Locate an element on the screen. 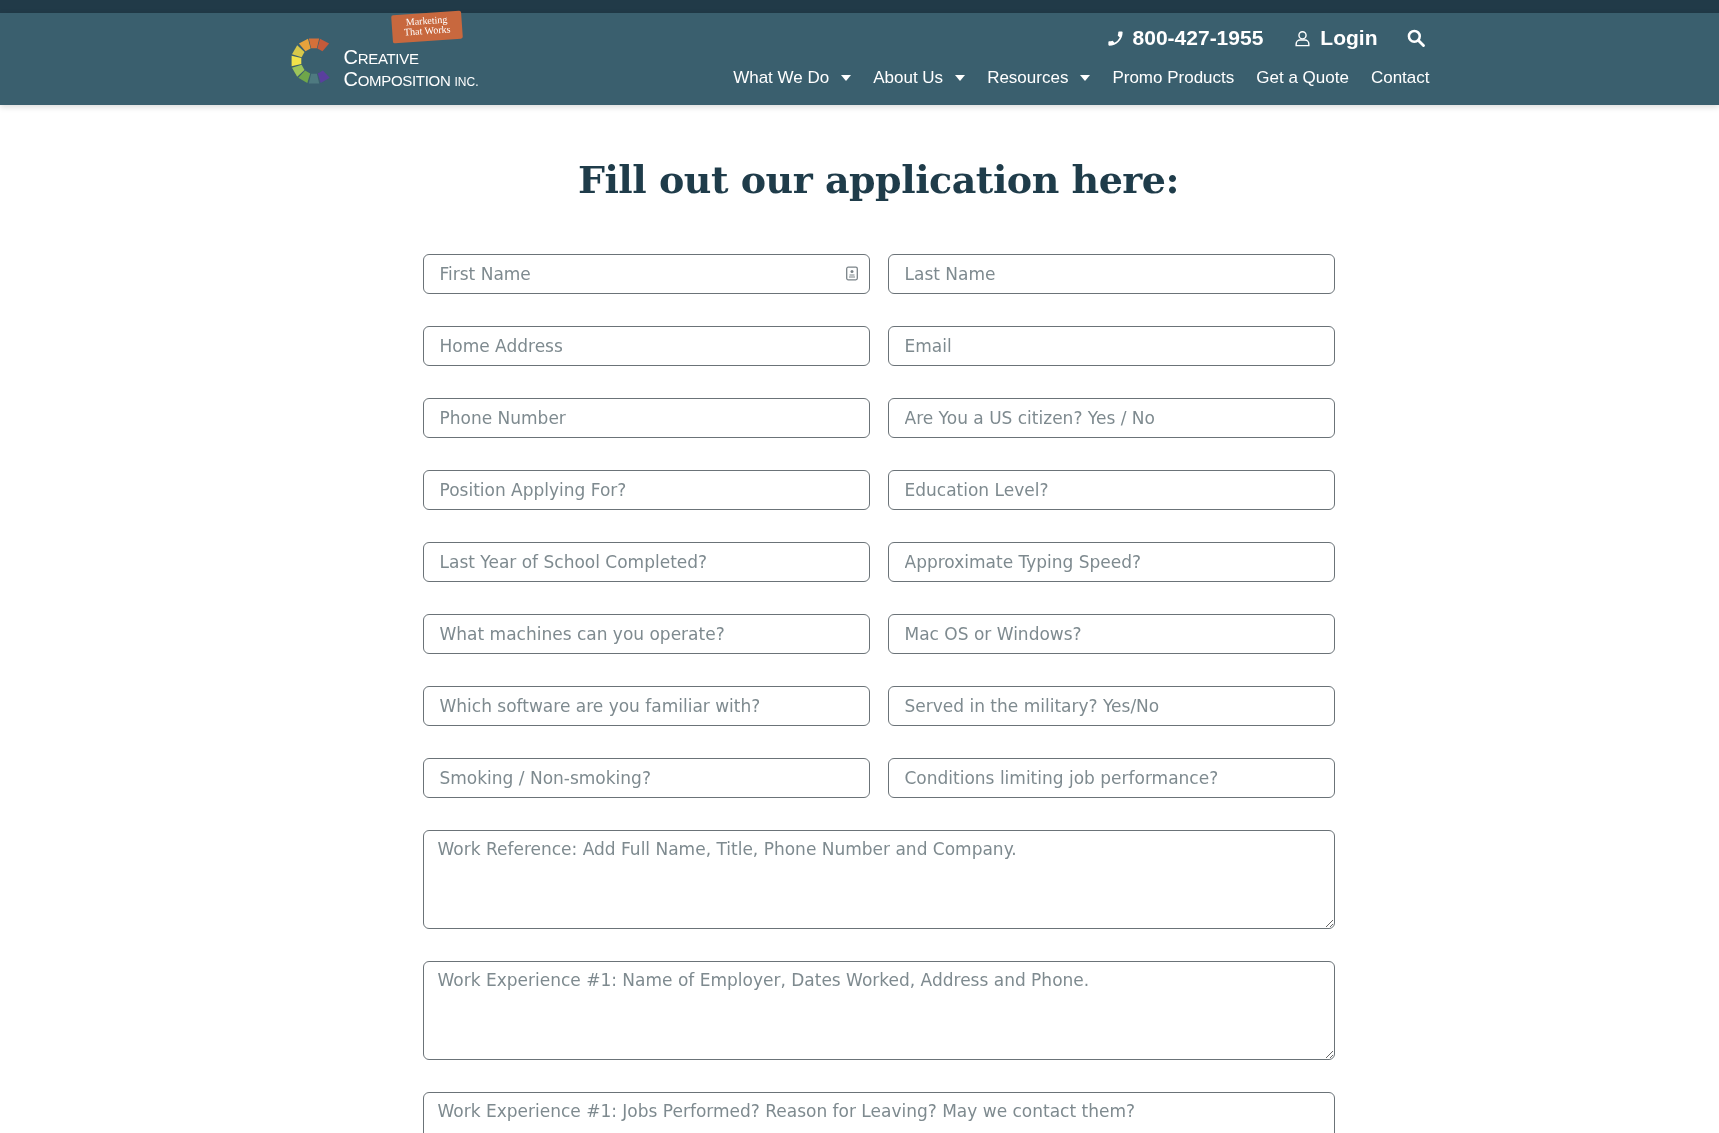 The height and width of the screenshot is (1133, 1719). input-field: Are You a US citizen? Yes / No is located at coordinates (1111, 418).